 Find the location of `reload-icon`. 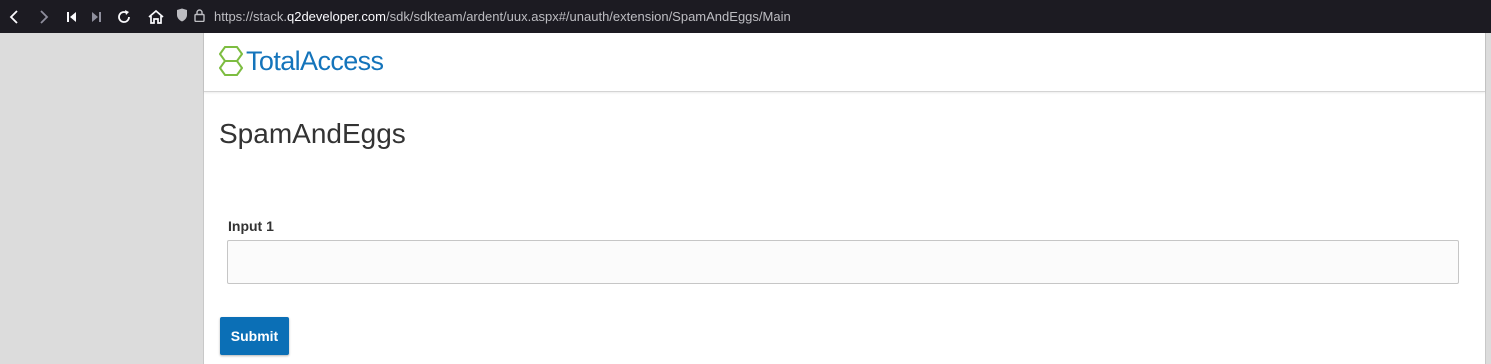

reload-icon is located at coordinates (124, 17).